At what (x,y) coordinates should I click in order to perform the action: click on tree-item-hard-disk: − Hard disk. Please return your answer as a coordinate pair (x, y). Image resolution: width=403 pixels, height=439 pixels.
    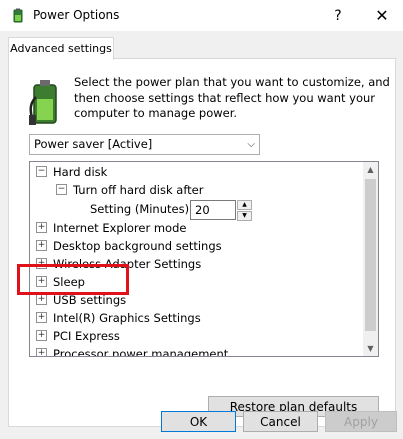
    Looking at the image, I should click on (71, 172).